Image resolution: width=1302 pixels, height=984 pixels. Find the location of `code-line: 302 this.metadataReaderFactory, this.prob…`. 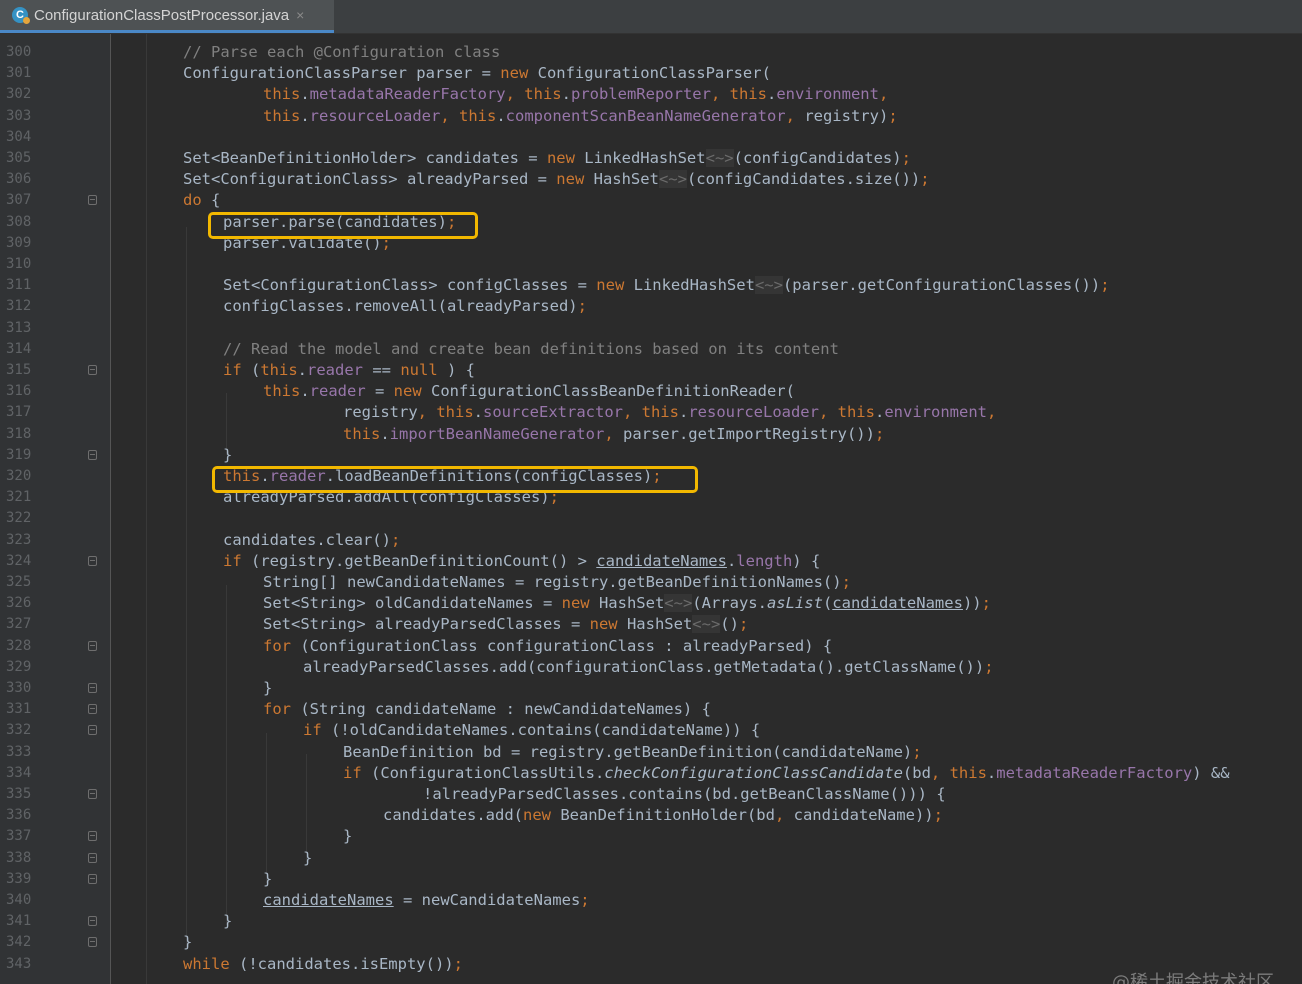

code-line: 302 this.metadataReaderFactory, this.prob… is located at coordinates (651, 94).